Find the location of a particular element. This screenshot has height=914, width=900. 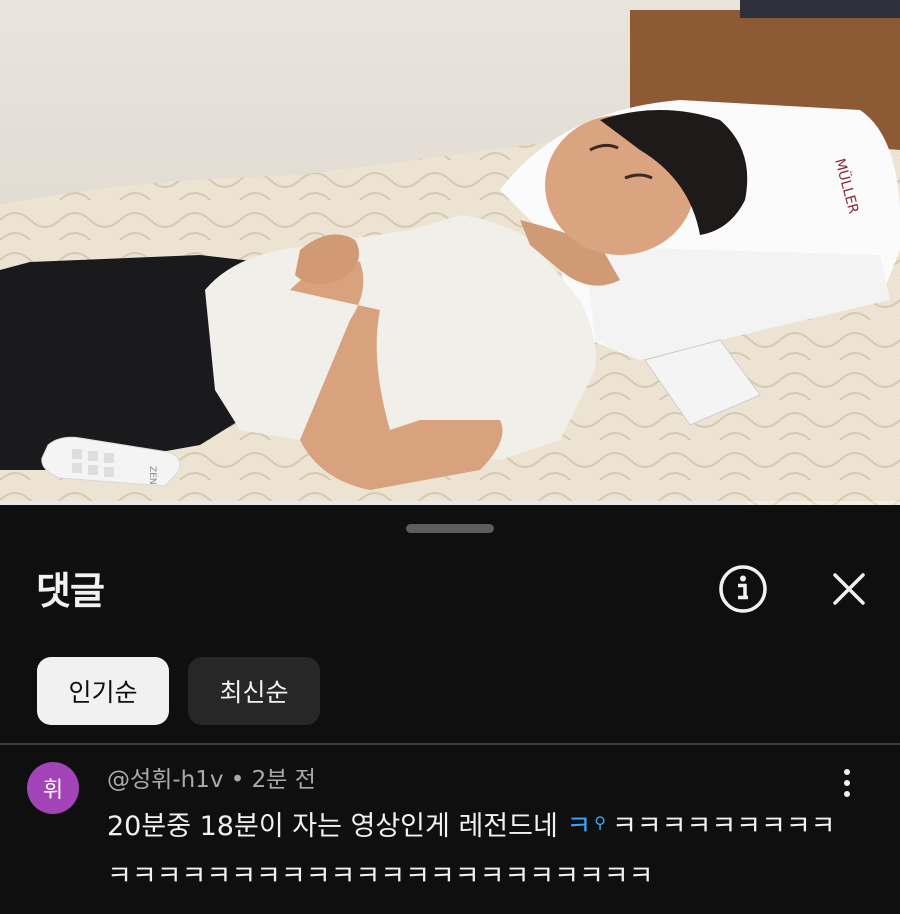

comment-time: 2분 전 is located at coordinates (283, 780).